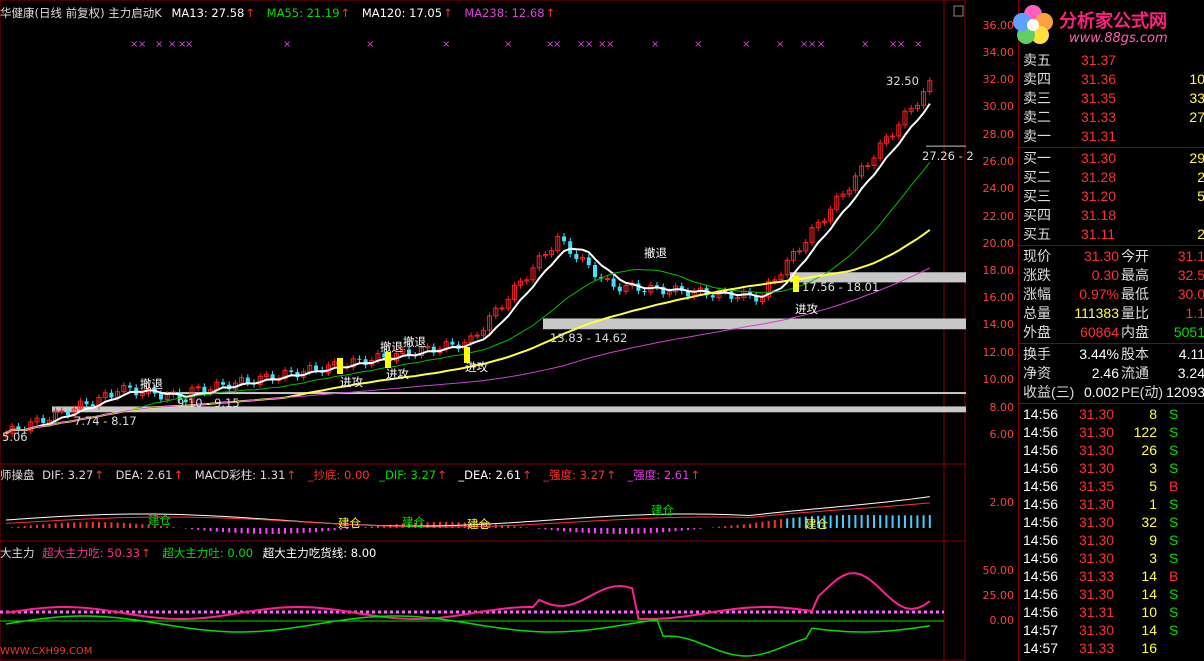  I want to click on ma120-value: MA120: 17.05, so click(402, 13).